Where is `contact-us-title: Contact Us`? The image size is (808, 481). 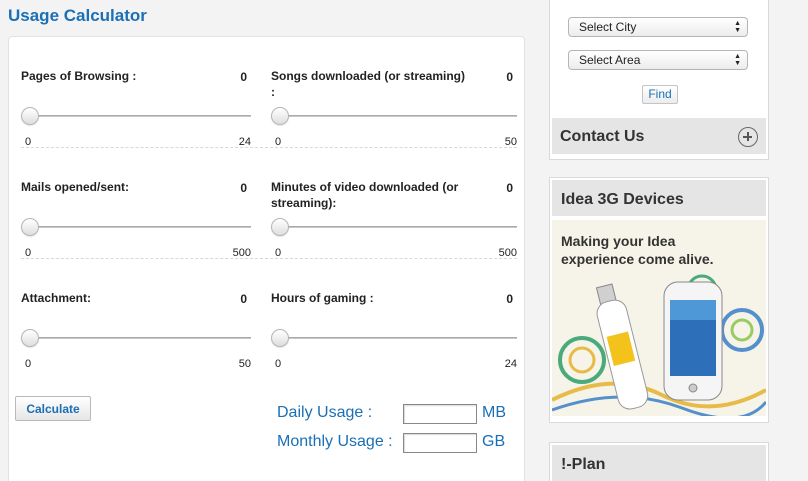
contact-us-title: Contact Us is located at coordinates (602, 136).